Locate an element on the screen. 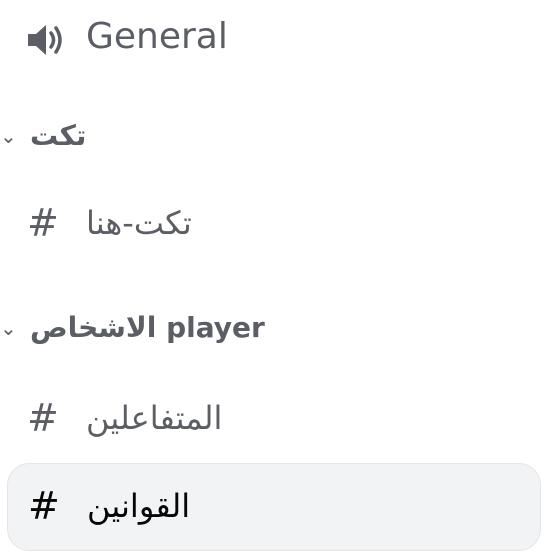  channel-label: القوانين is located at coordinates (139, 506).